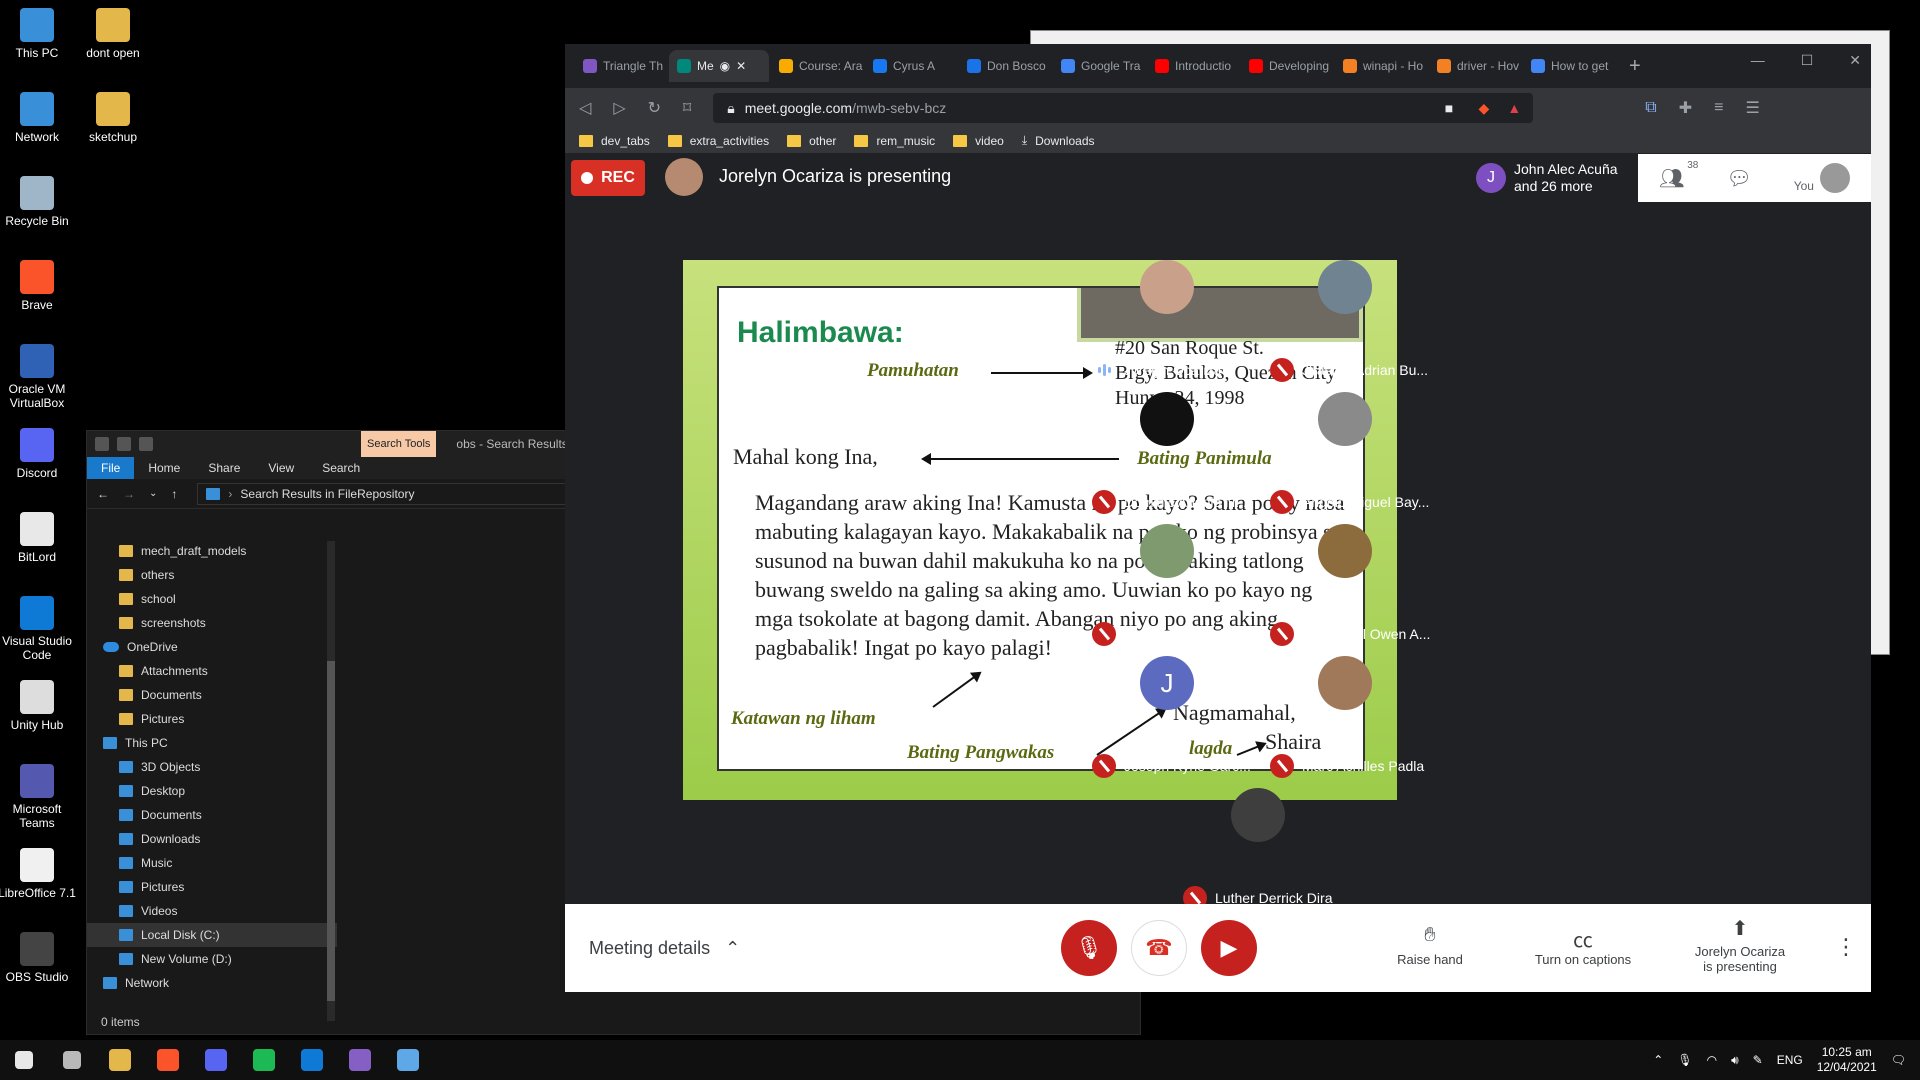 The width and height of the screenshot is (1920, 1080). Describe the element at coordinates (1099, 66) in the screenshot. I see `browser-tab: Google Tra` at that location.